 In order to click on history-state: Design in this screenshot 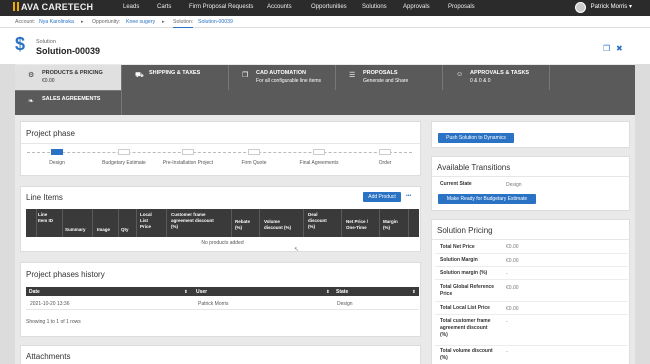, I will do `click(345, 304)`.